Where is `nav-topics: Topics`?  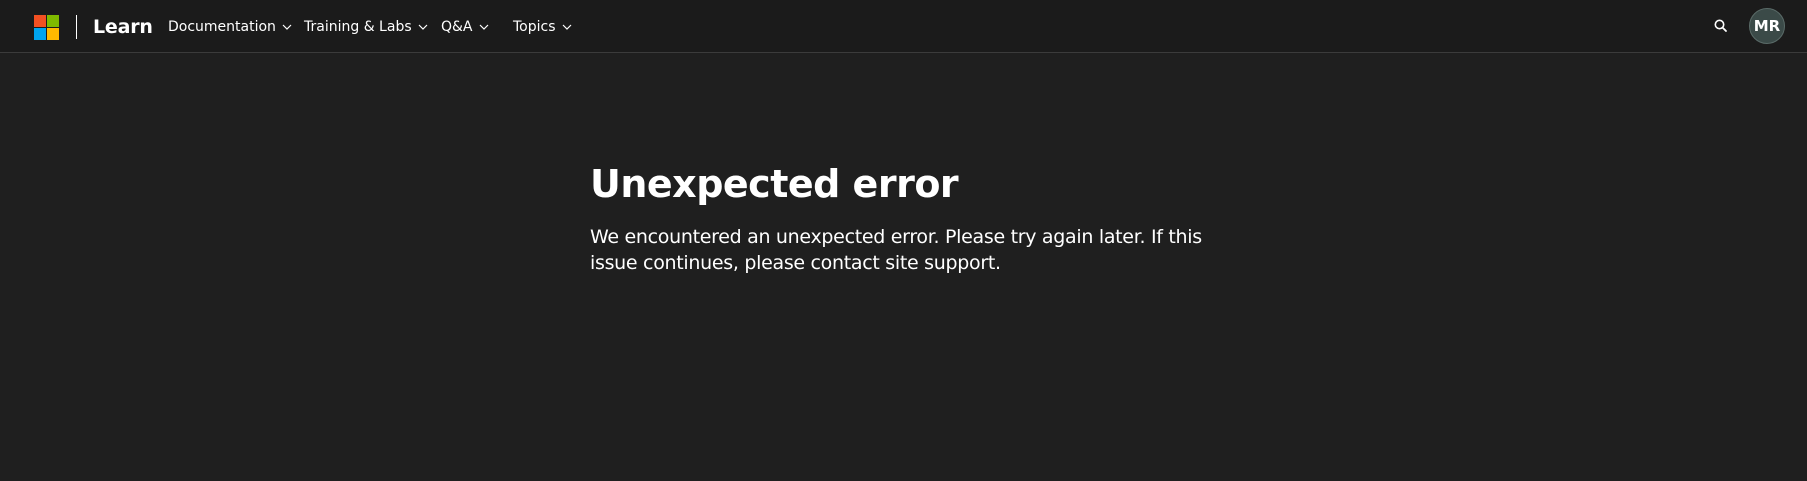 nav-topics: Topics is located at coordinates (542, 26).